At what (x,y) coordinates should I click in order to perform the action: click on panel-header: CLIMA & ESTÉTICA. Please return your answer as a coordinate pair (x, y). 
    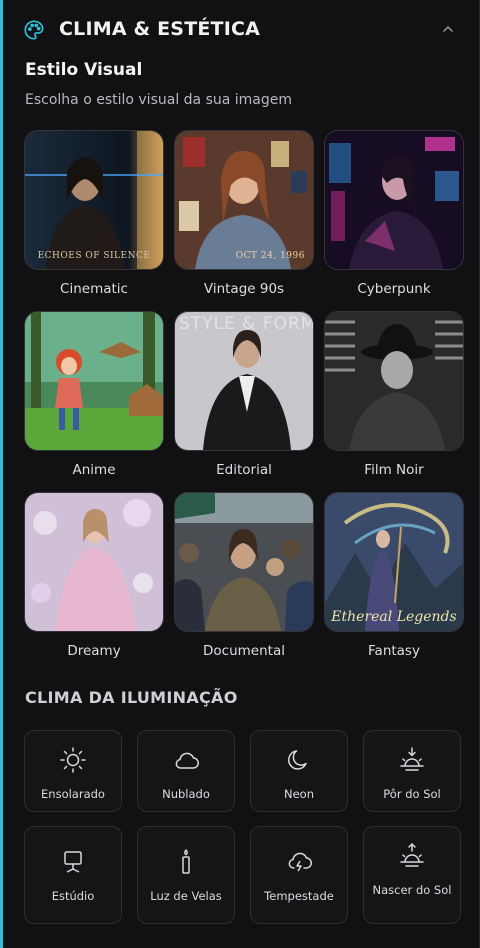
    Looking at the image, I should click on (241, 29).